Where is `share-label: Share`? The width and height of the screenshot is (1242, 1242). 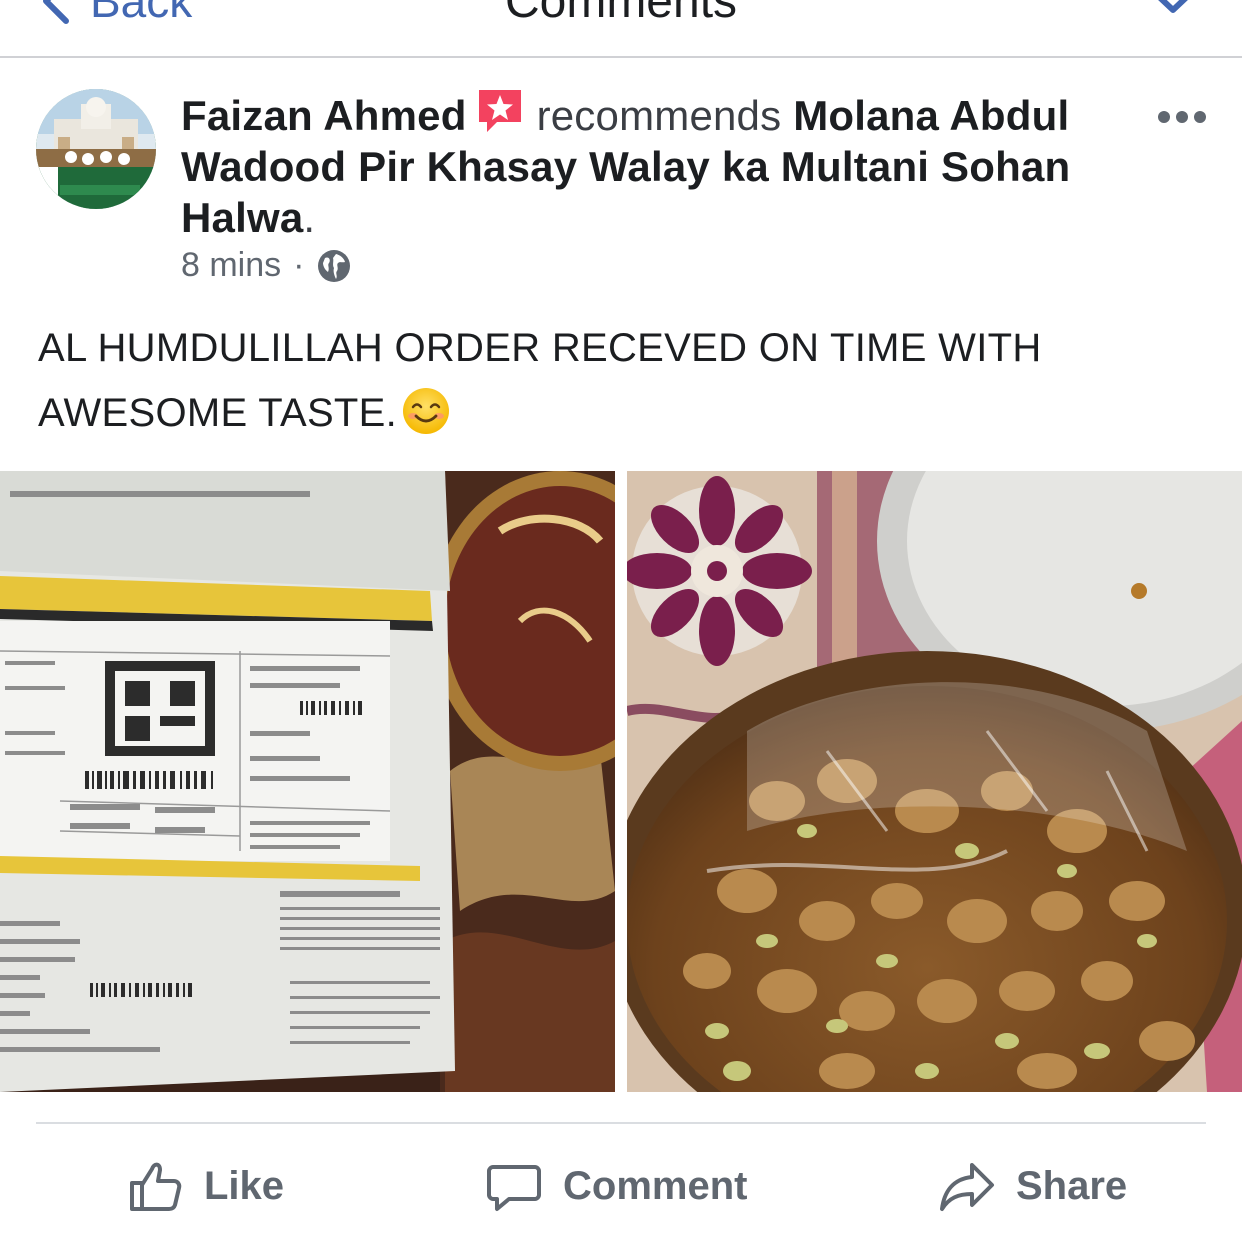
share-label: Share is located at coordinates (1072, 1185).